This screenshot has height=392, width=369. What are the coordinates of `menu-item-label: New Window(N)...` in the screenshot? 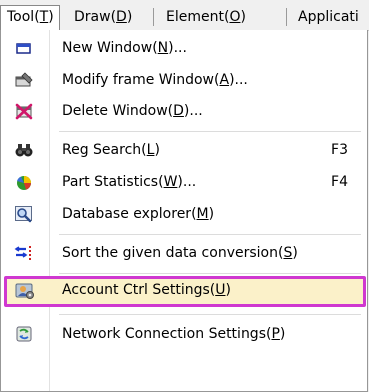 It's located at (124, 48).